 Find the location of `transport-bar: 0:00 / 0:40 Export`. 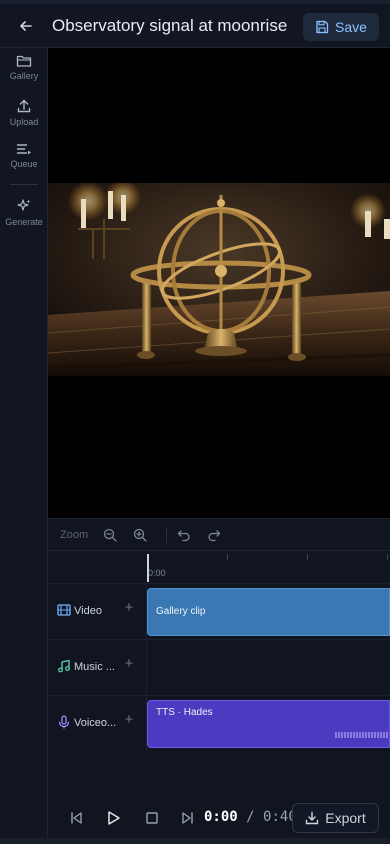

transport-bar: 0:00 / 0:40 Export is located at coordinates (219, 818).